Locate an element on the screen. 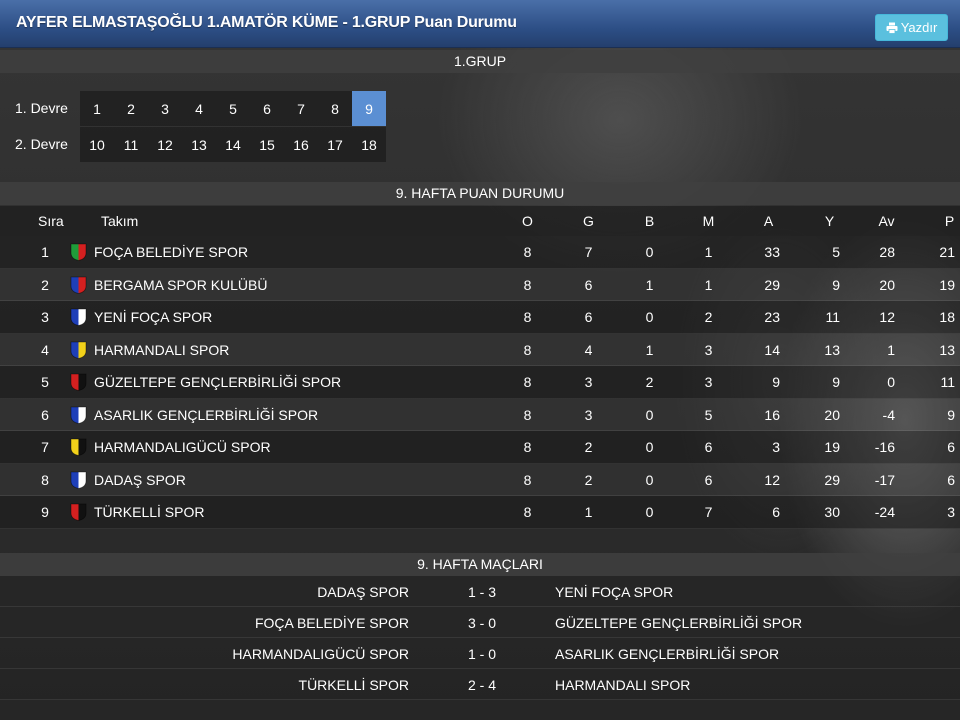 This screenshot has height=720, width=960. stat-av-cell: 12 is located at coordinates (887, 317).